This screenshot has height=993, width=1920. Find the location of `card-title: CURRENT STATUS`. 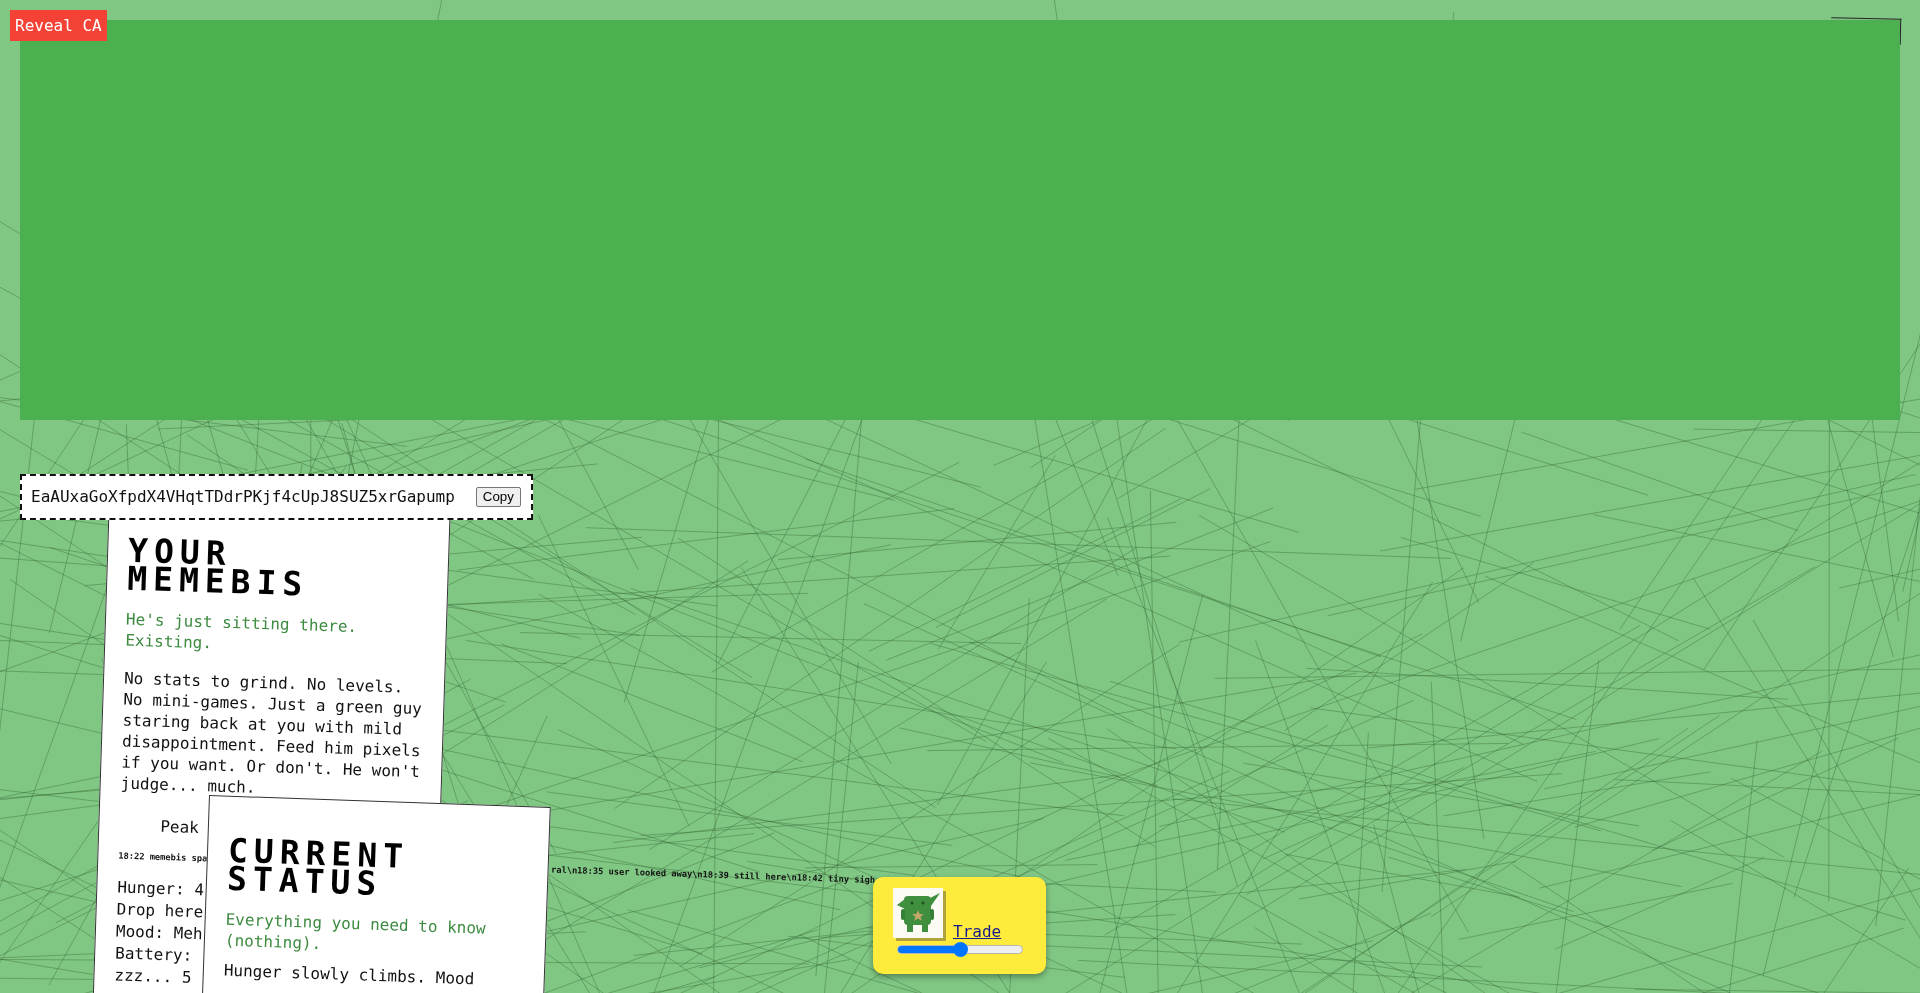

card-title: CURRENT STATUS is located at coordinates (318, 869).